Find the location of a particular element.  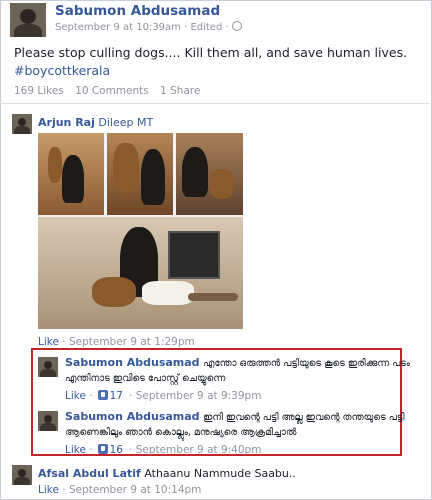

comment-text: Athaanu Nammude Saabu.. is located at coordinates (220, 473).